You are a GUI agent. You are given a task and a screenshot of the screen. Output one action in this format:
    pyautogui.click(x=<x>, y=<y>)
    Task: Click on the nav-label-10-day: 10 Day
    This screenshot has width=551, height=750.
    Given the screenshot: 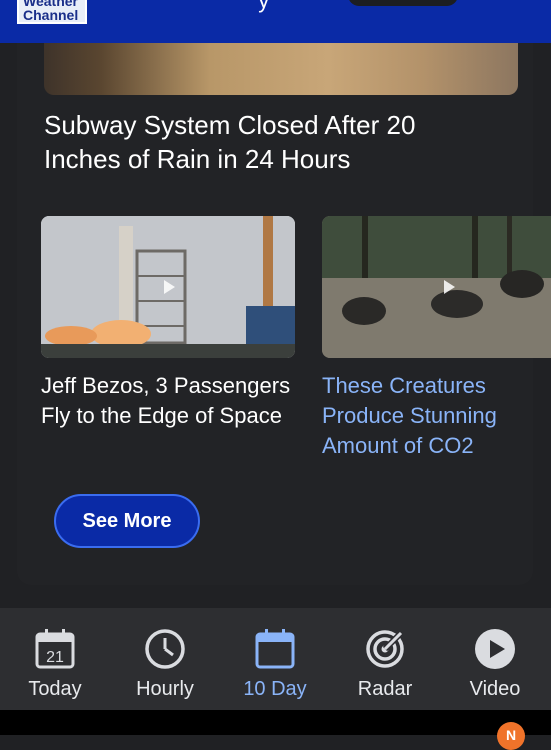 What is the action you would take?
    pyautogui.click(x=275, y=689)
    